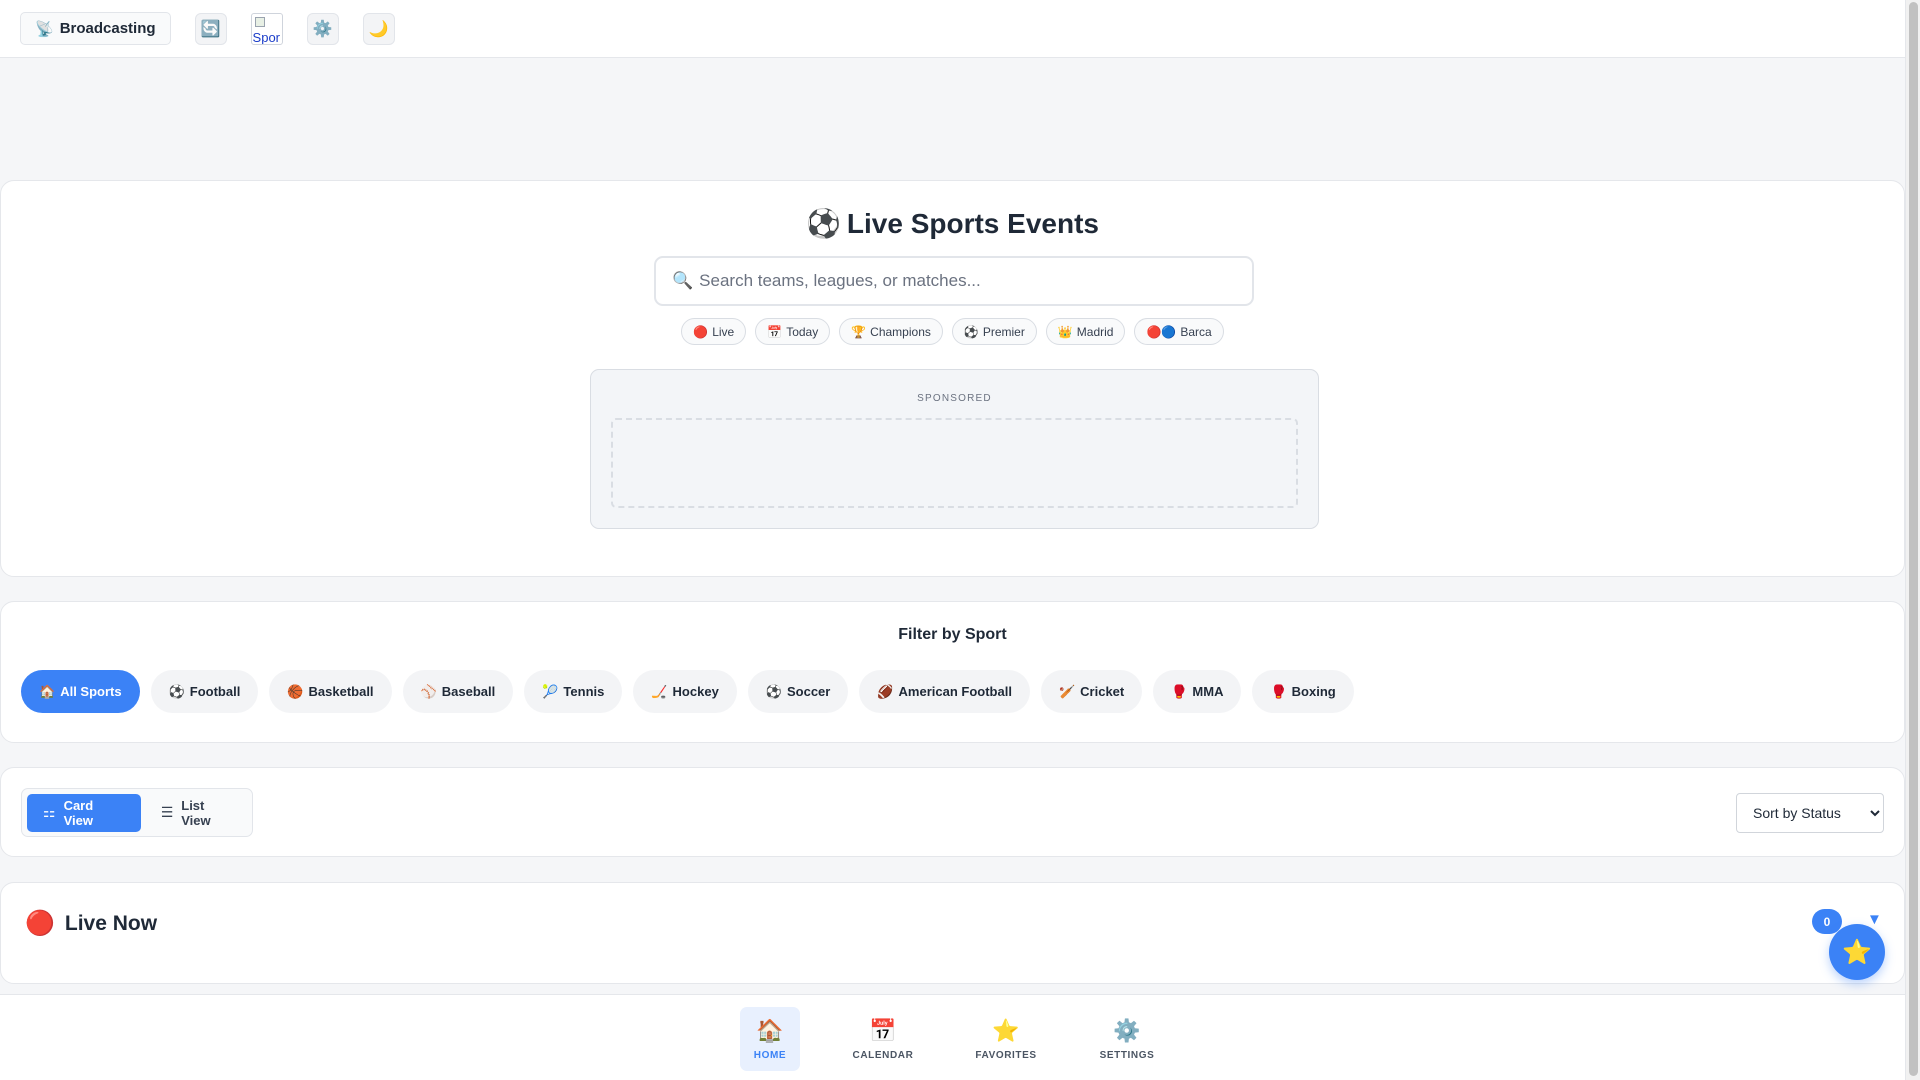 This screenshot has height=1080, width=1920. I want to click on sport-chip-label: American Football, so click(955, 691).